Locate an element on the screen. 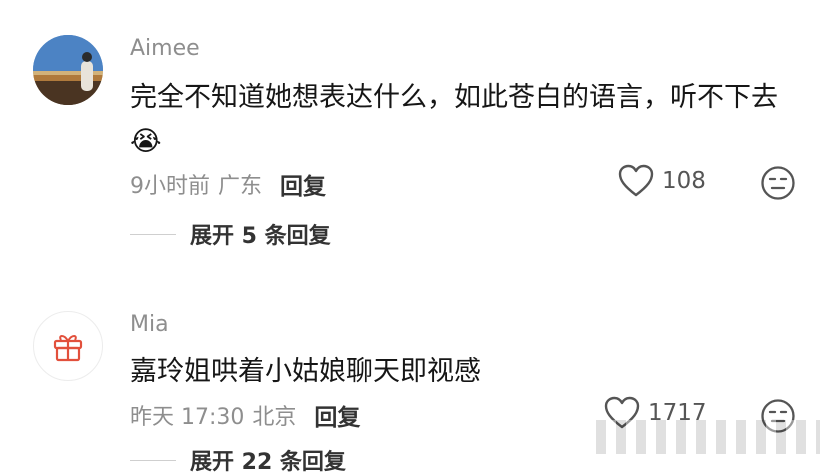 The image size is (828, 476). comment-meta: 9小时前 广东 回复 is located at coordinates (228, 184).